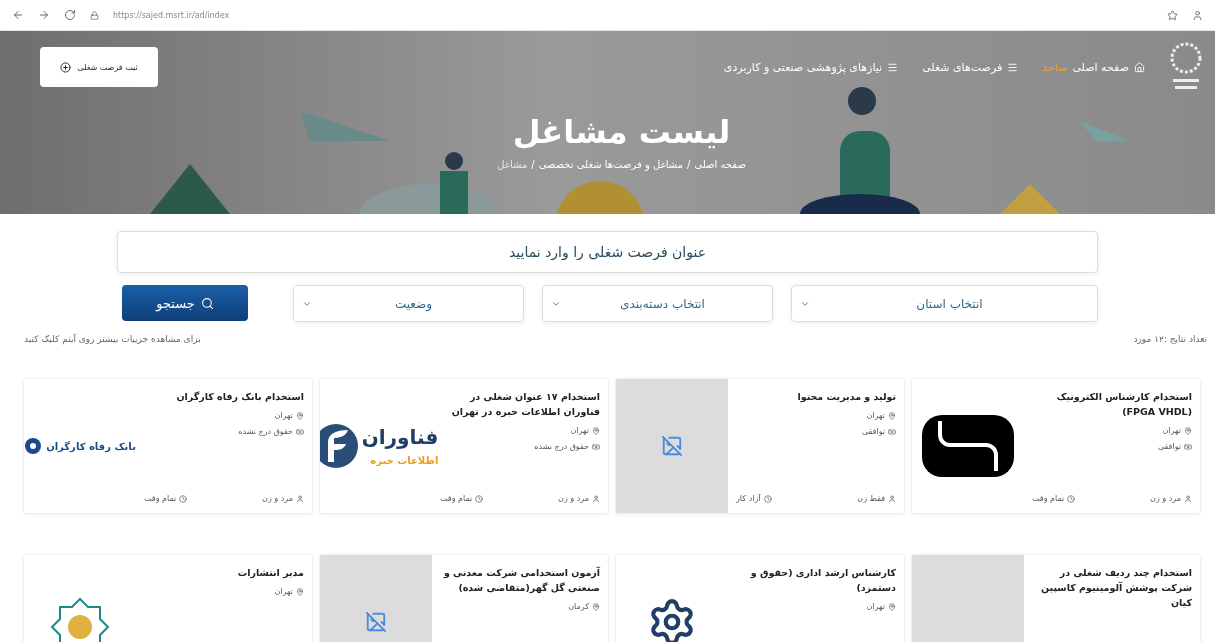 Image resolution: width=1215 pixels, height=642 pixels. I want to click on results-hint: برای مشاهده جزییات بیشتر روی آیتم کلیک کنید, so click(112, 339).